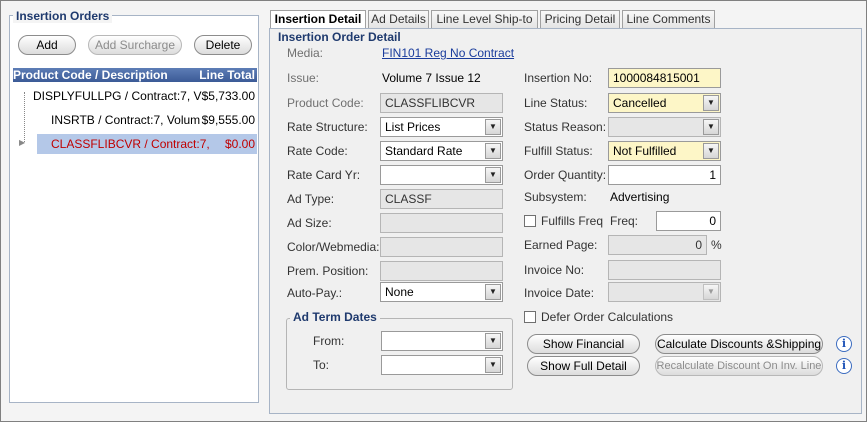 This screenshot has height=422, width=867. I want to click on ad-size-label: Ad Size:, so click(309, 223).